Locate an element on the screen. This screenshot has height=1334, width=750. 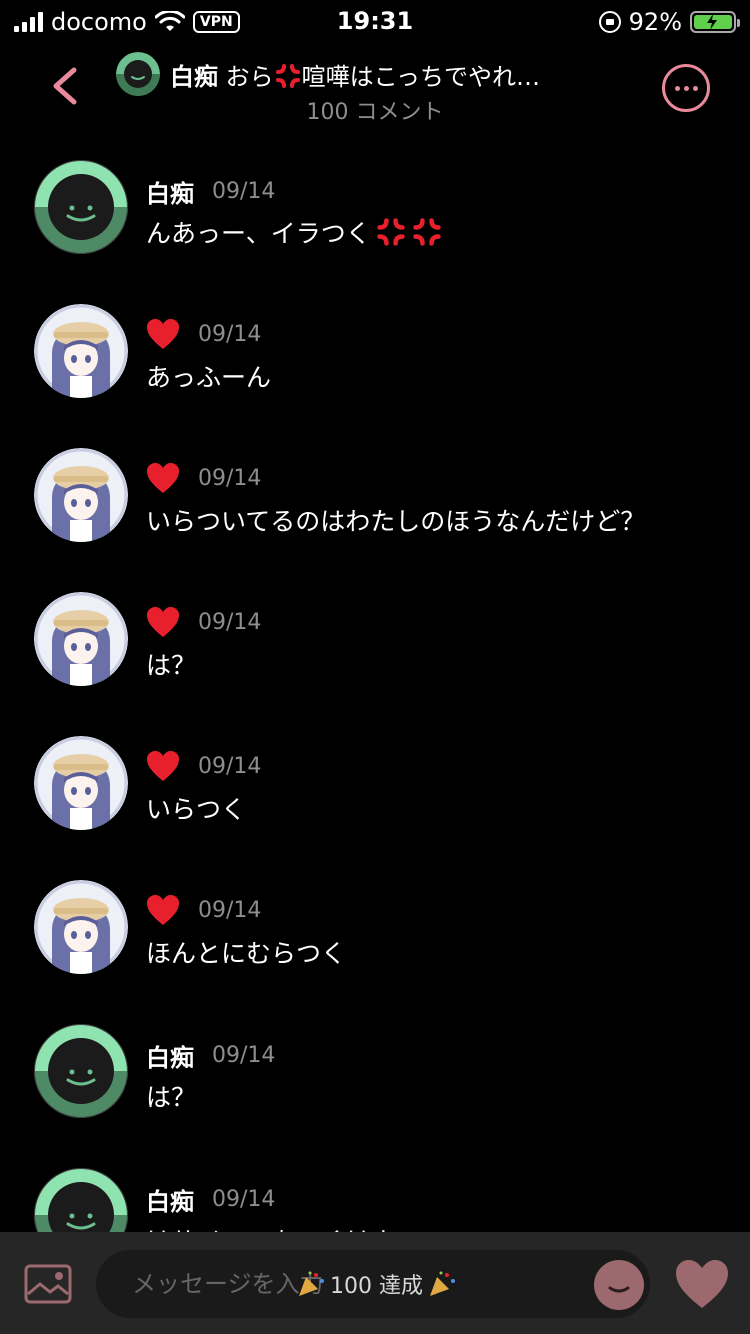
achievement-text: 100 達成 is located at coordinates (376, 1286).